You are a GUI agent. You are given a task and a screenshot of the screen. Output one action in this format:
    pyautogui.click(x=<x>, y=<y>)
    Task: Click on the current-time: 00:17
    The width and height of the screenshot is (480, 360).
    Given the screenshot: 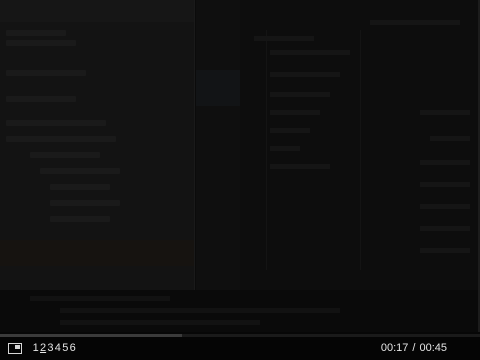 What is the action you would take?
    pyautogui.click(x=394, y=348)
    